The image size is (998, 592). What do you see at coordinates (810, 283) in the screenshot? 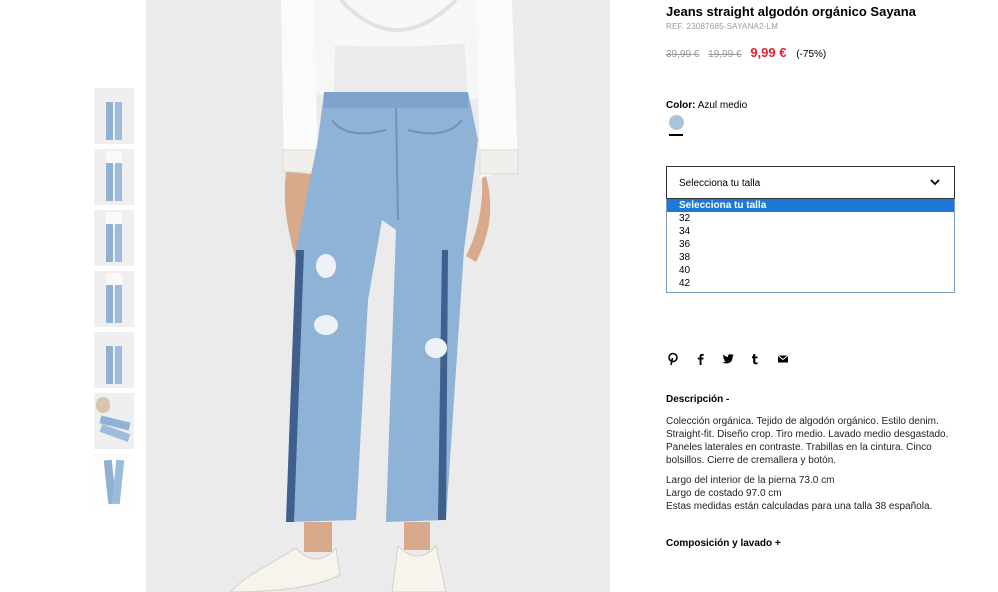
I see `size-option: 42` at bounding box center [810, 283].